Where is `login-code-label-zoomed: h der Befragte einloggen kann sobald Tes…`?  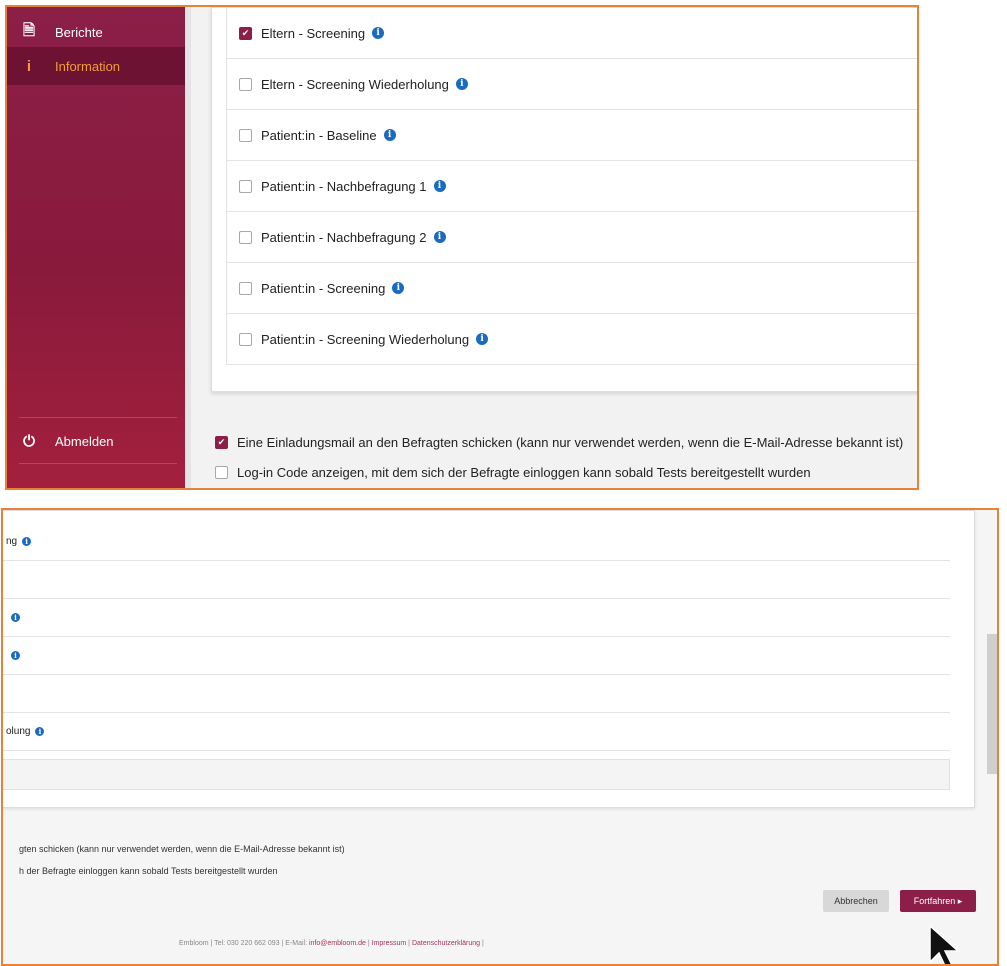
login-code-label-zoomed: h der Befragte einloggen kann sobald Tes… is located at coordinates (148, 871).